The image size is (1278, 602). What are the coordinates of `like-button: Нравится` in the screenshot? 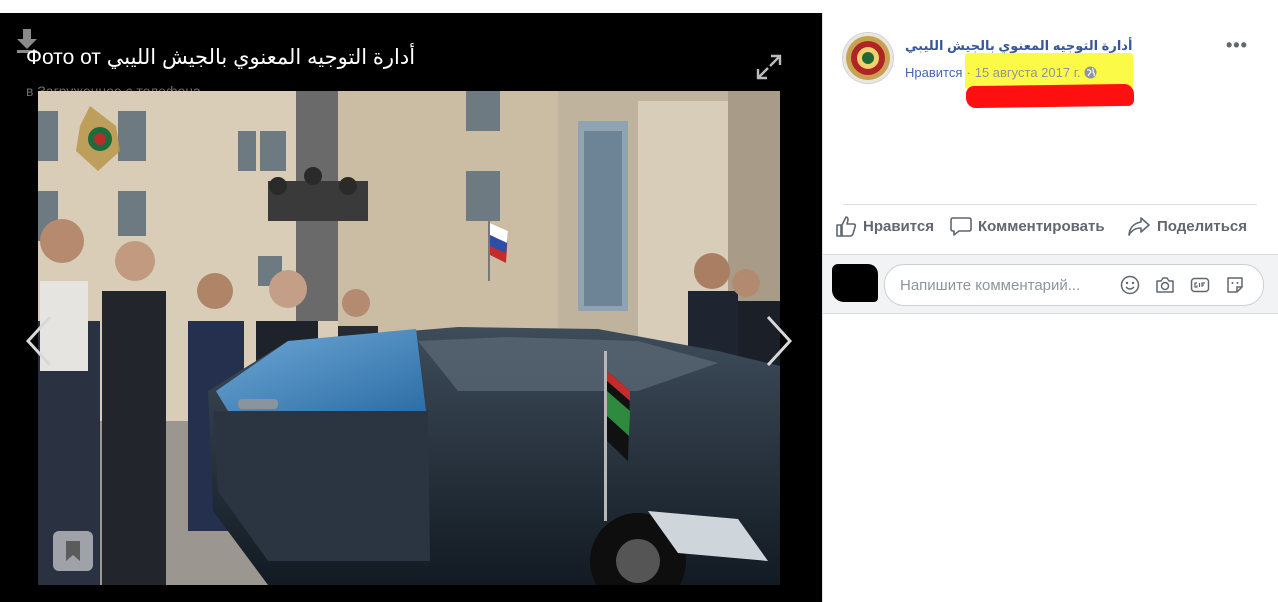 It's located at (884, 226).